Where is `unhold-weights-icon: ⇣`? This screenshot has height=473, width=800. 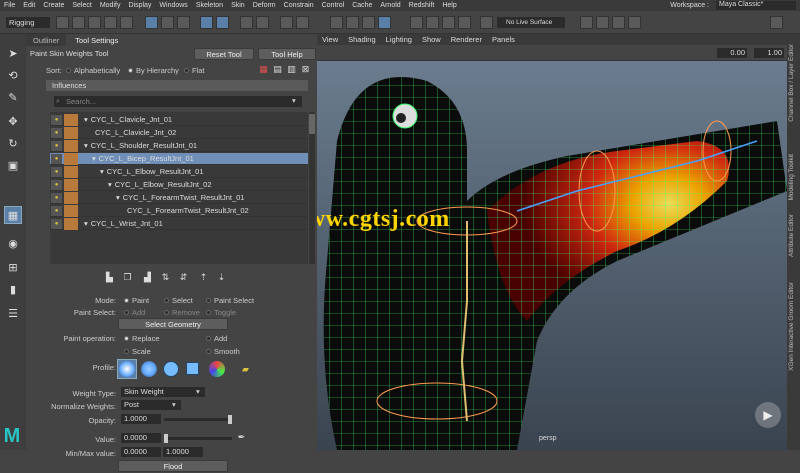 unhold-weights-icon: ⇣ is located at coordinates (221, 277).